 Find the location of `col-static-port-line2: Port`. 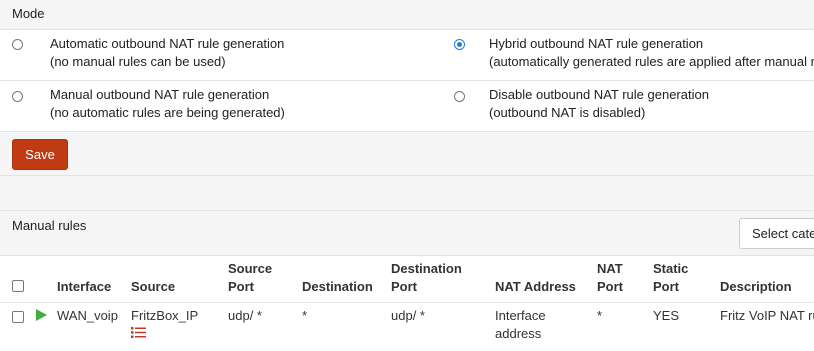

col-static-port-line2: Port is located at coordinates (666, 286).